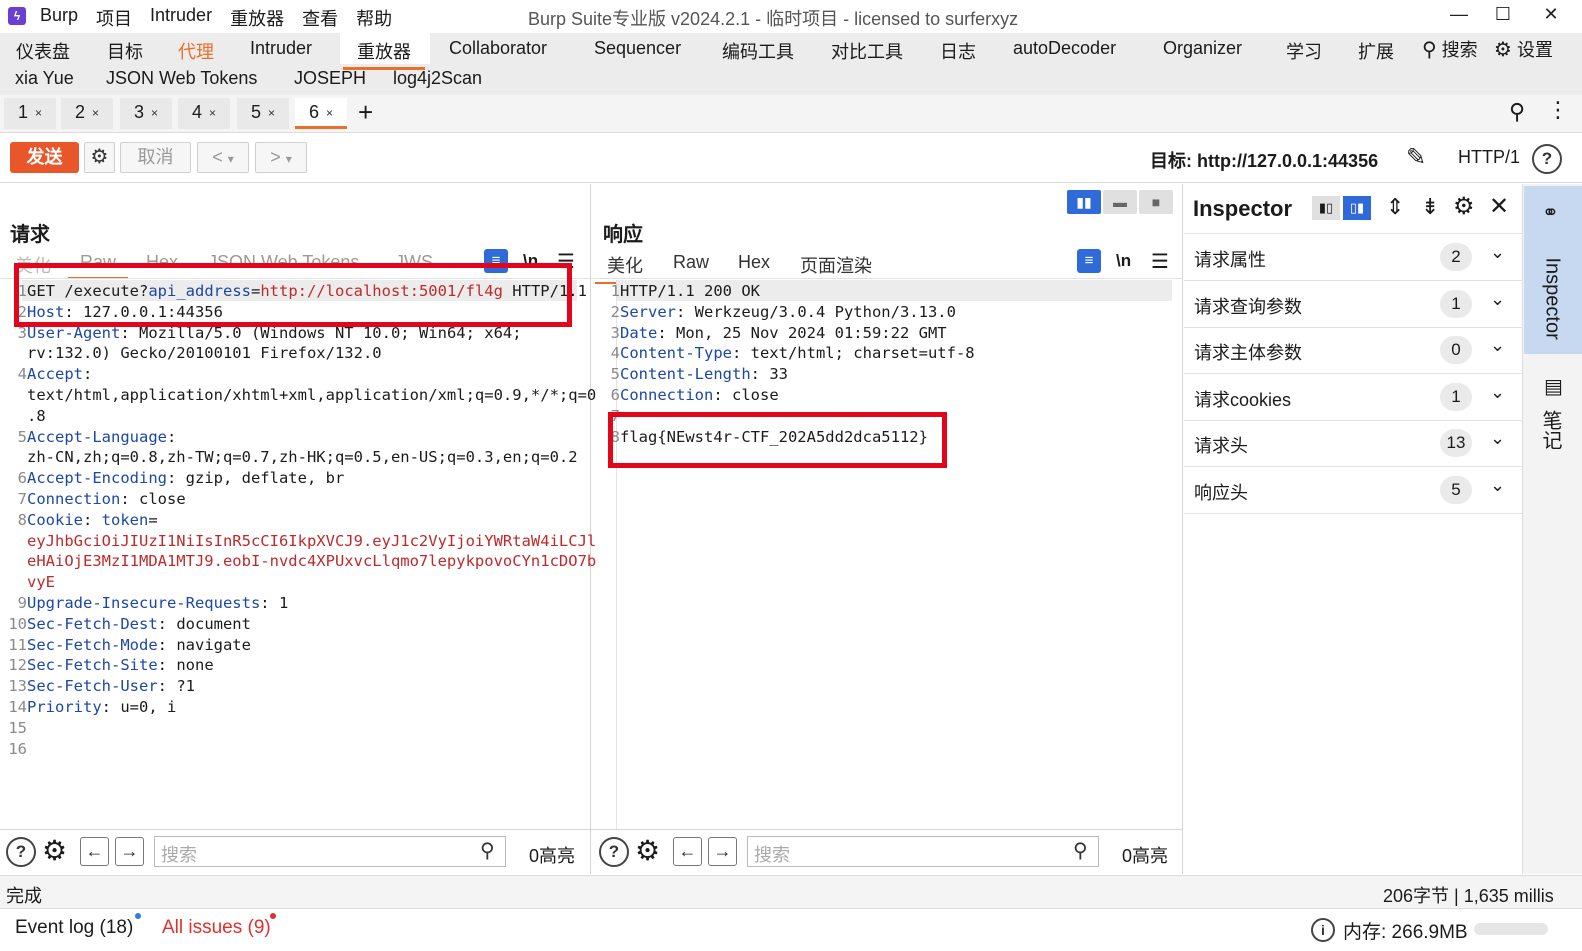 The image size is (1582, 951). Describe the element at coordinates (1353, 304) in the screenshot. I see `inspector-row-query-params: 请求查询参数 1 ⌄` at that location.